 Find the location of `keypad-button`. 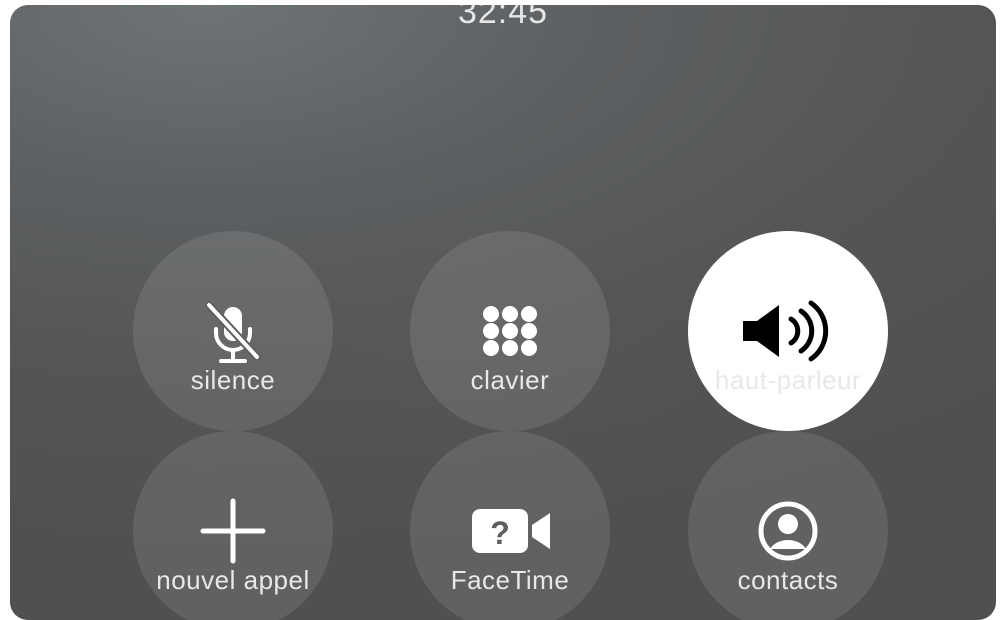

keypad-button is located at coordinates (510, 331).